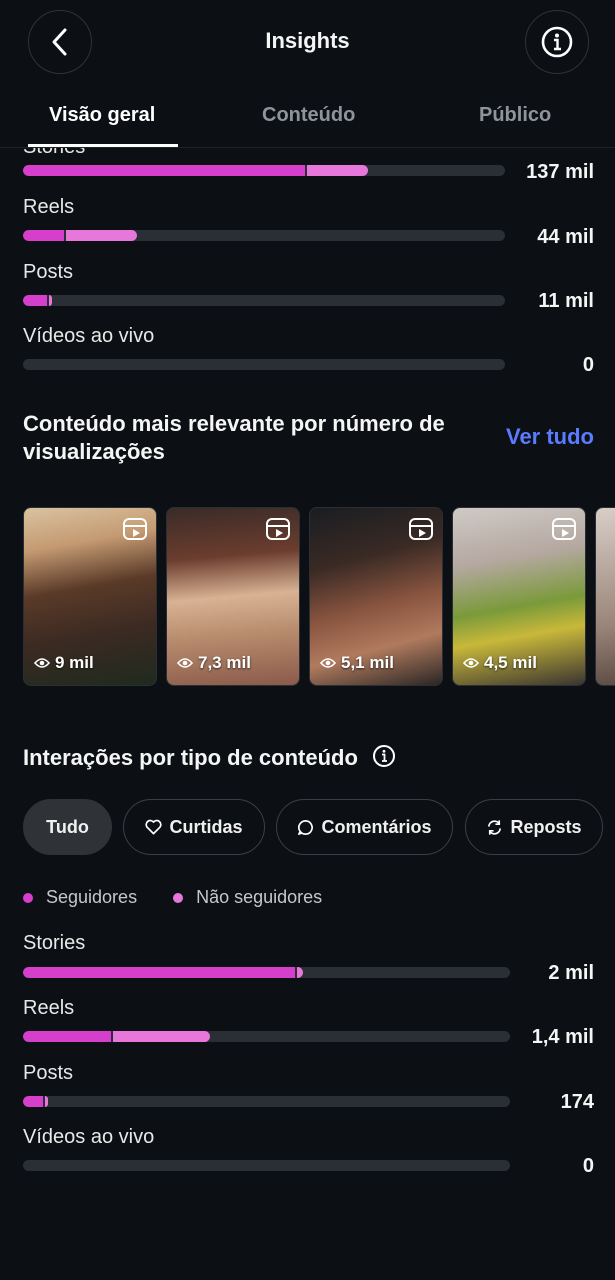 The image size is (615, 1280). Describe the element at coordinates (266, 1036) in the screenshot. I see `interactions-bar-reels` at that location.